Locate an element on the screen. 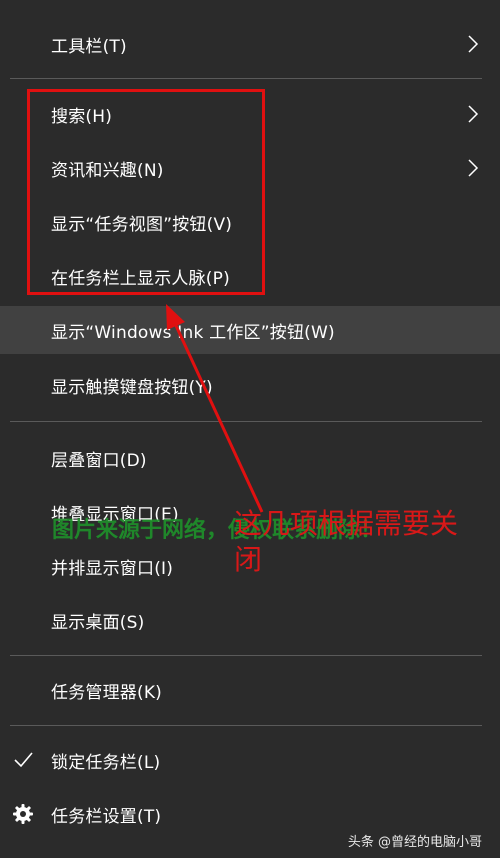 This screenshot has width=500, height=858. menu-item-show-touch-keyboard: 显示触摸键盘按钮(Y) is located at coordinates (250, 385).